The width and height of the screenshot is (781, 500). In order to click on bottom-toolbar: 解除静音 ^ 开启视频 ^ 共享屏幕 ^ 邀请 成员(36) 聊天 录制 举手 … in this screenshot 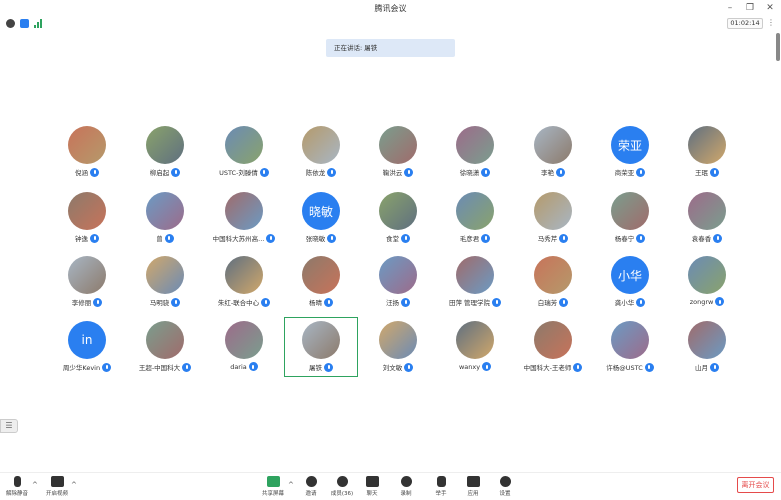, I will do `click(390, 486)`.